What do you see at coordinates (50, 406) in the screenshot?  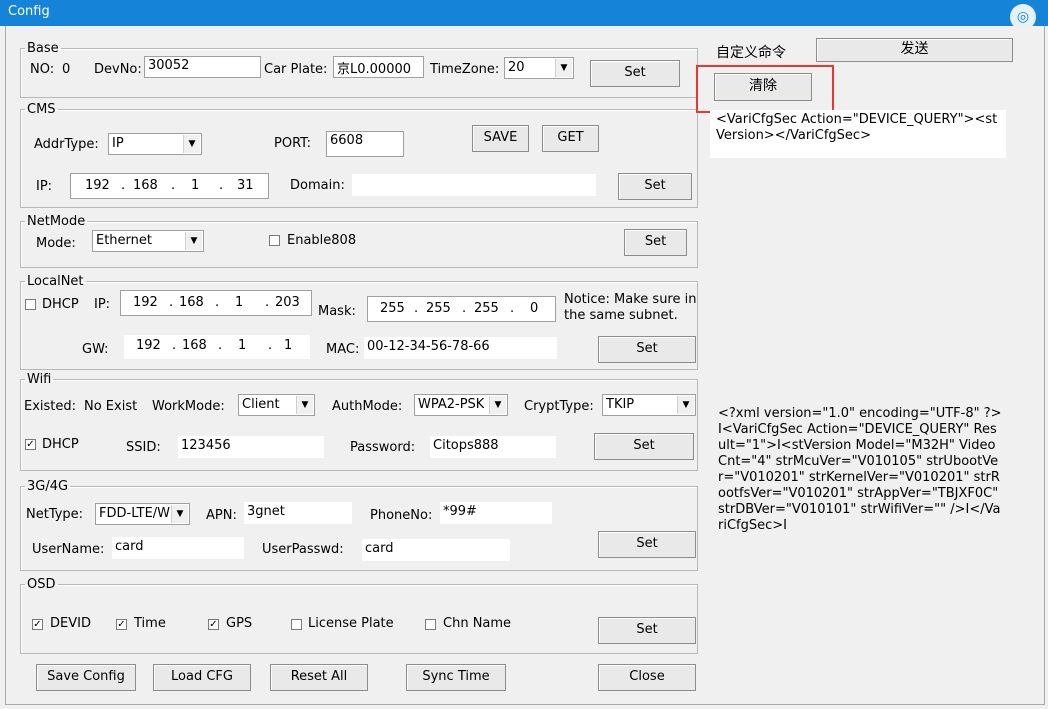 I see `existed-label: Existed:` at bounding box center [50, 406].